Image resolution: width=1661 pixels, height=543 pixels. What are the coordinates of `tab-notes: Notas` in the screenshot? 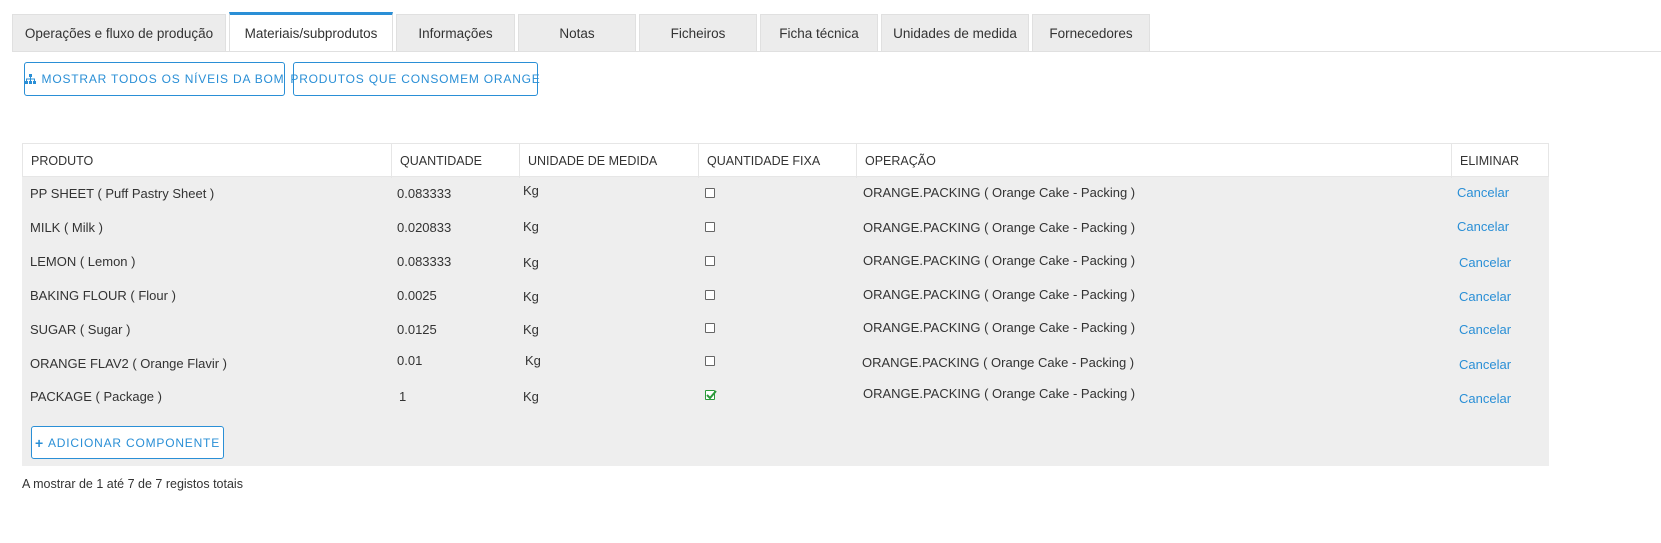 It's located at (577, 32).